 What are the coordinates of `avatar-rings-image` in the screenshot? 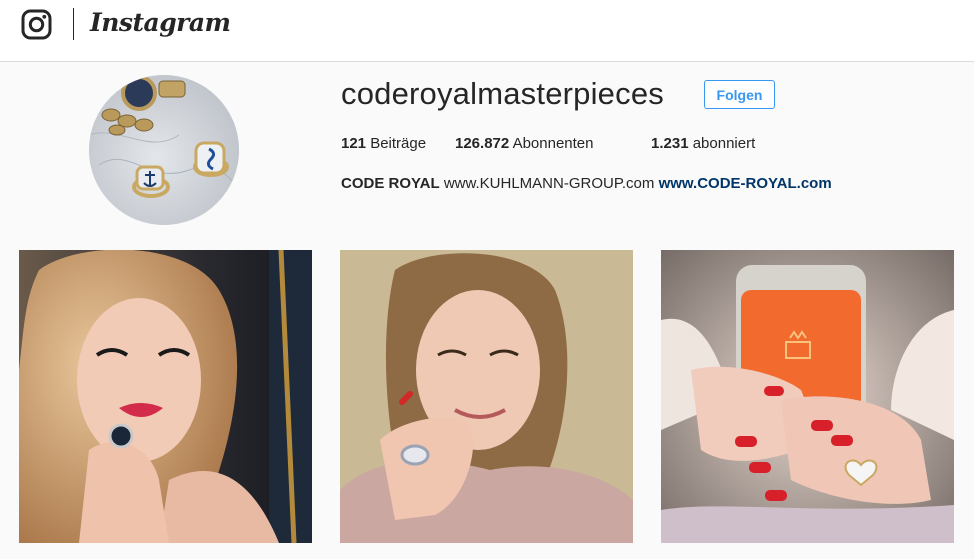 It's located at (164, 150).